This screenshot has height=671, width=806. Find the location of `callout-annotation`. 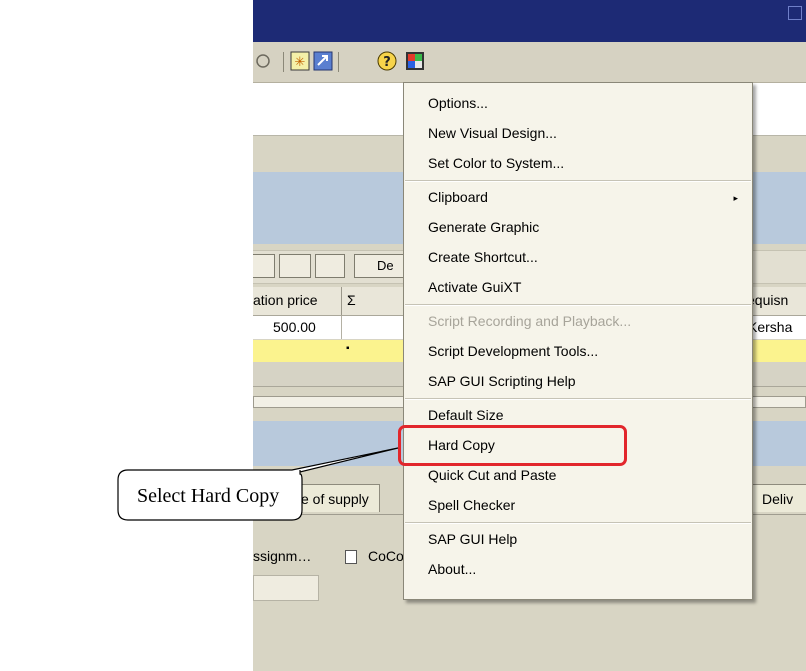

callout-annotation is located at coordinates (258, 484).